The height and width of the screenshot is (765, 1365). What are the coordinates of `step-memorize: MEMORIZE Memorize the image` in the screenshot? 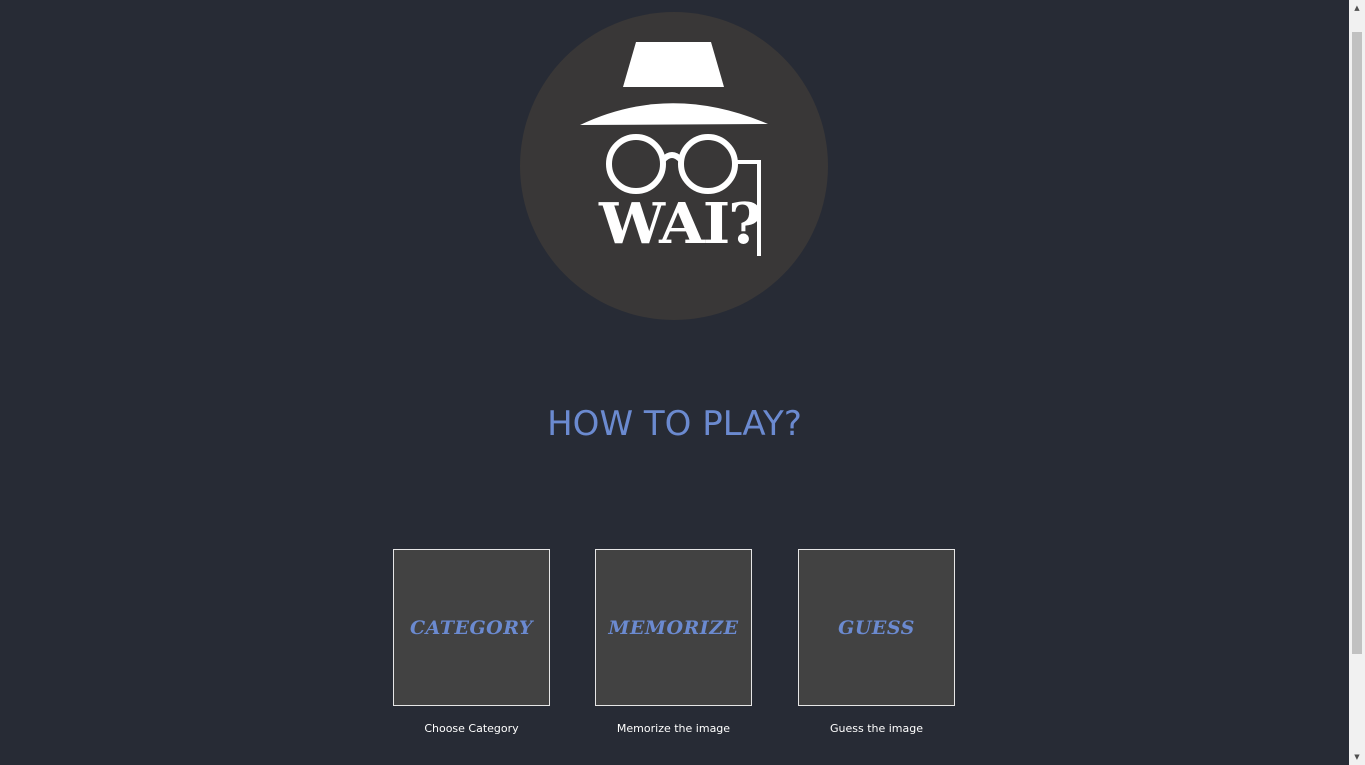 It's located at (673, 642).